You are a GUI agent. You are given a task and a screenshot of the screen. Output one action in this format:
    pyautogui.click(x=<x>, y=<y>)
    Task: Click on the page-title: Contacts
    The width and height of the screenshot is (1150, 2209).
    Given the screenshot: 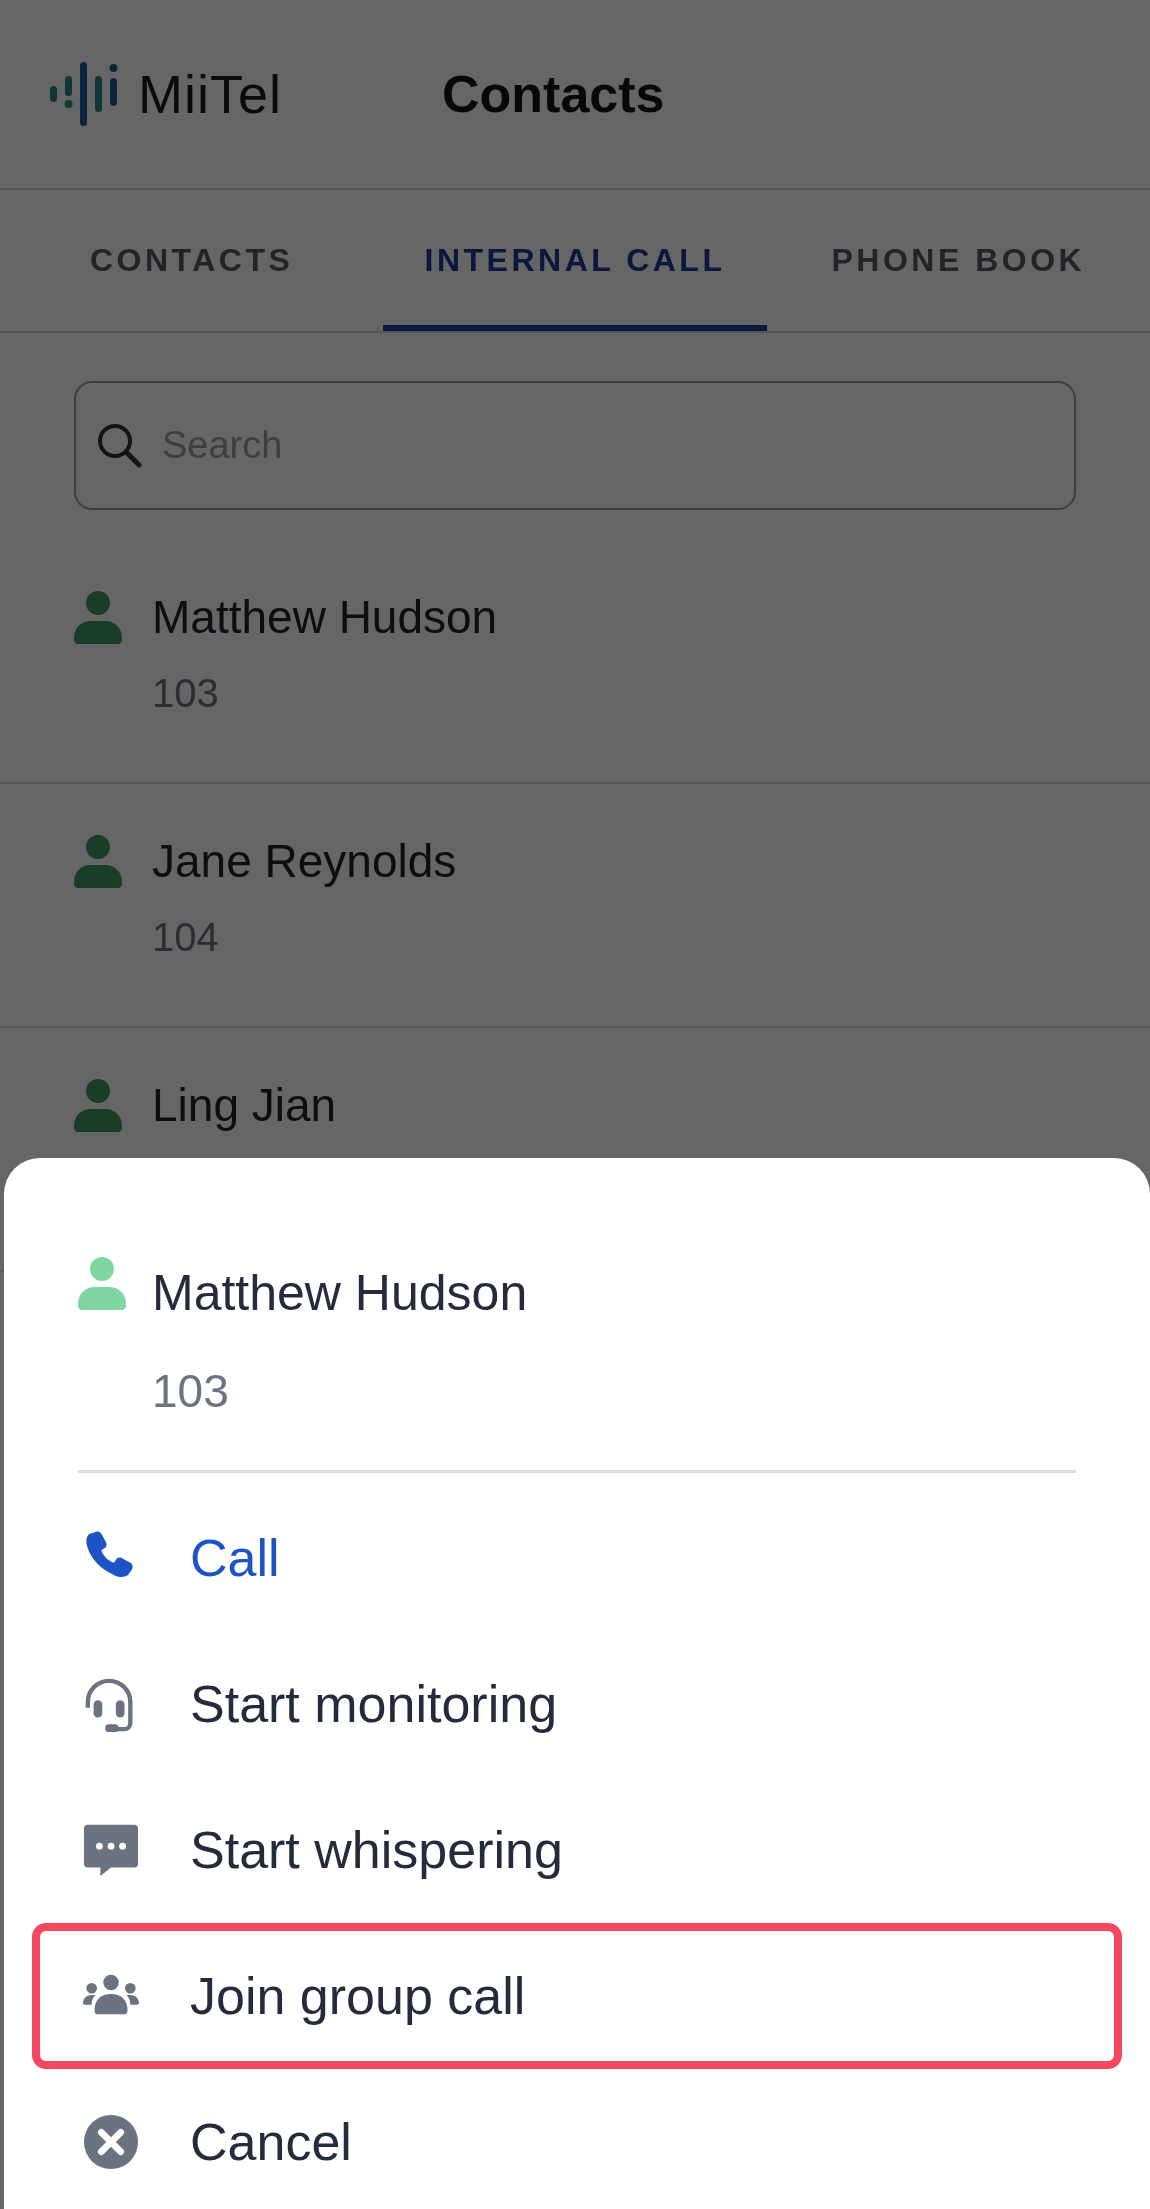 What is the action you would take?
    pyautogui.click(x=553, y=94)
    